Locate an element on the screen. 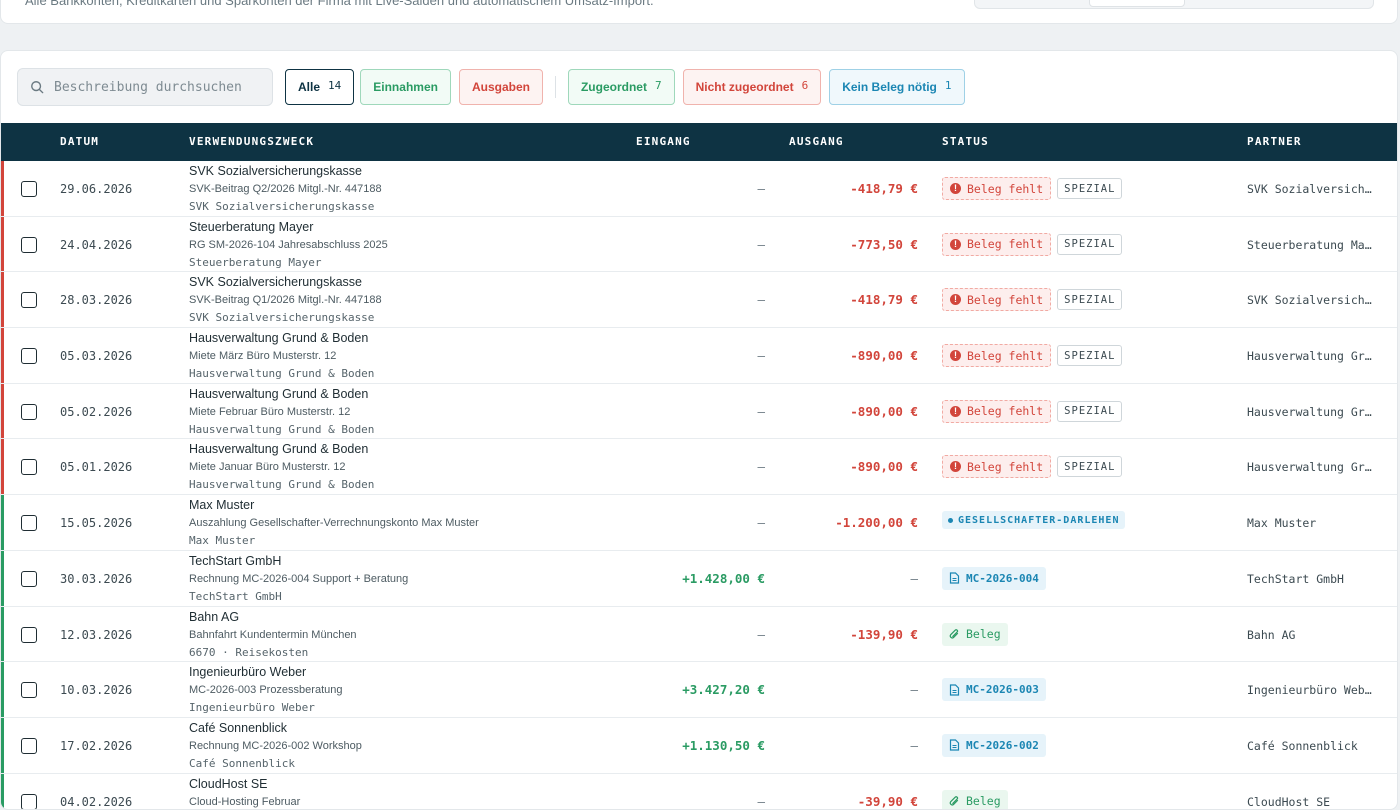 This screenshot has width=1400, height=810. row-date: 12.03.2026 is located at coordinates (96, 634).